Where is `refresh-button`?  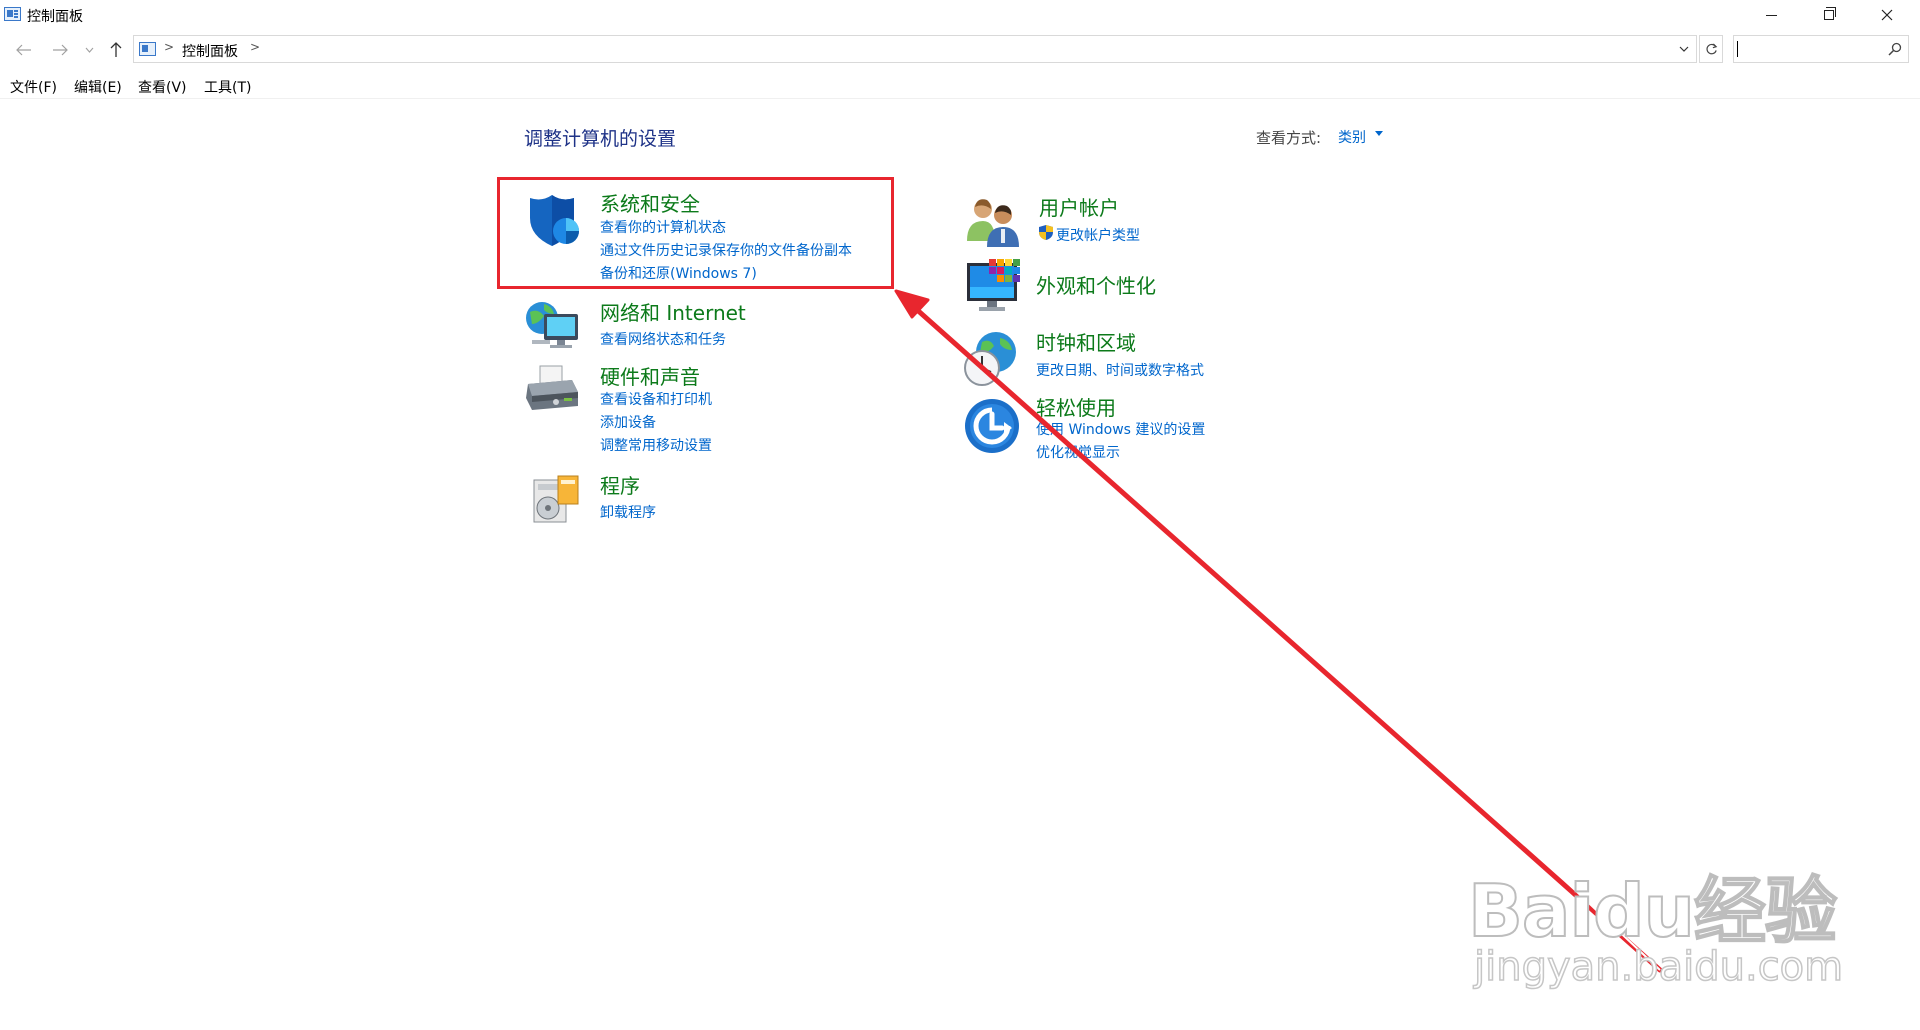
refresh-button is located at coordinates (1711, 49).